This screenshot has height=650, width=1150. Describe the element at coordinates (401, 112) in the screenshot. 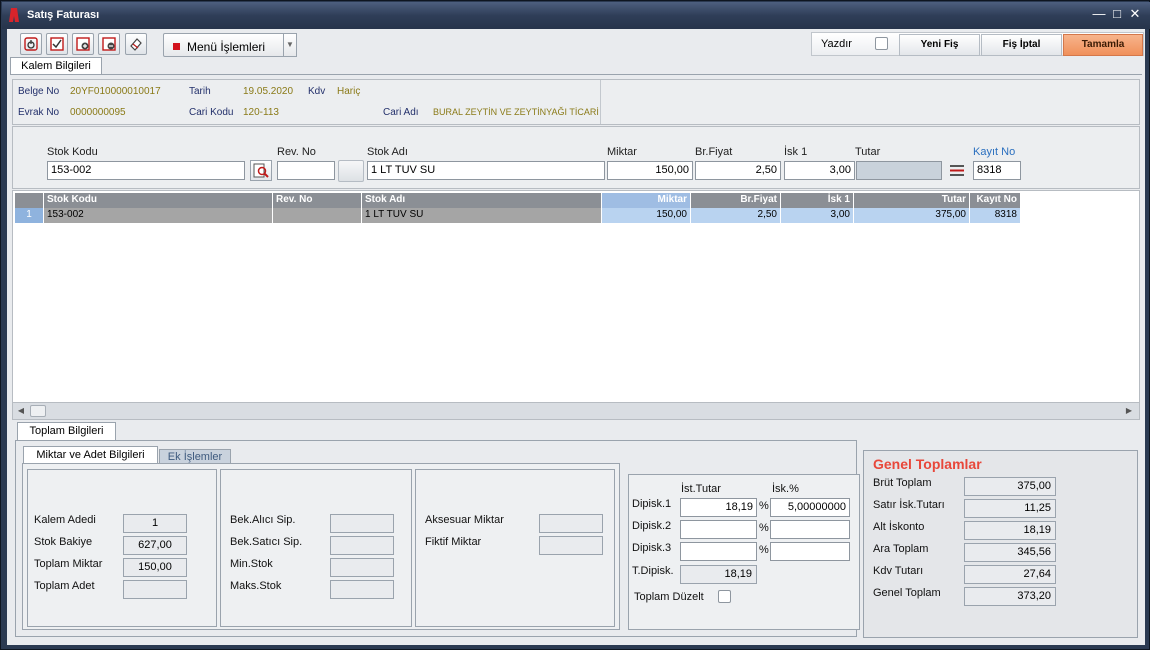

I see `cari-adi-label: Cari Adı` at that location.